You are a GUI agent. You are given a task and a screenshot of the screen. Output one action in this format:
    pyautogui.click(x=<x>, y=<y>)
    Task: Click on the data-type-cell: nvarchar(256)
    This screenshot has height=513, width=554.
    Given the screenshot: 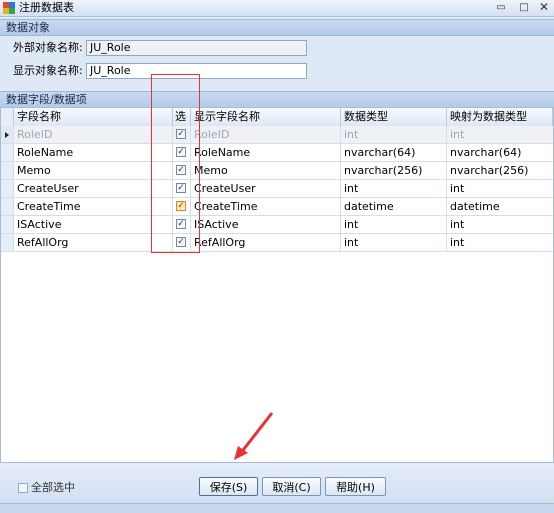 What is the action you would take?
    pyautogui.click(x=394, y=170)
    